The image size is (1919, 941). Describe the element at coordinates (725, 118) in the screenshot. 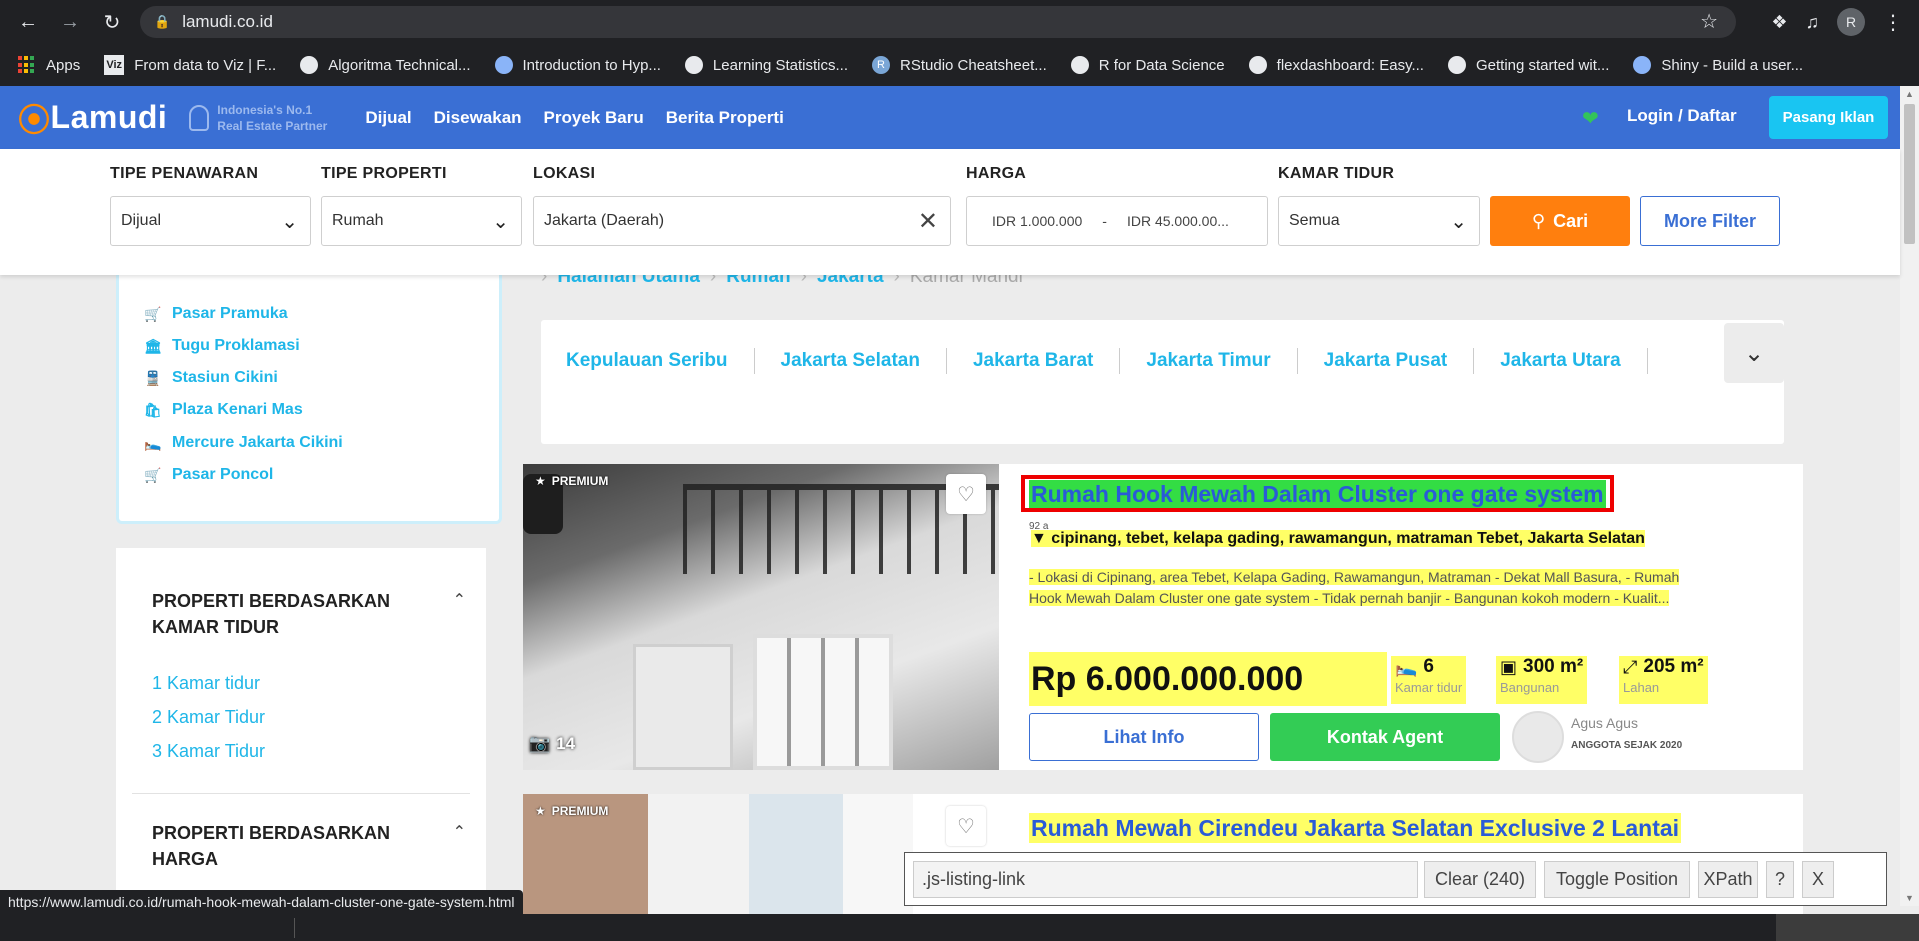

I see `nav-berita-properti: Berita Properti` at that location.